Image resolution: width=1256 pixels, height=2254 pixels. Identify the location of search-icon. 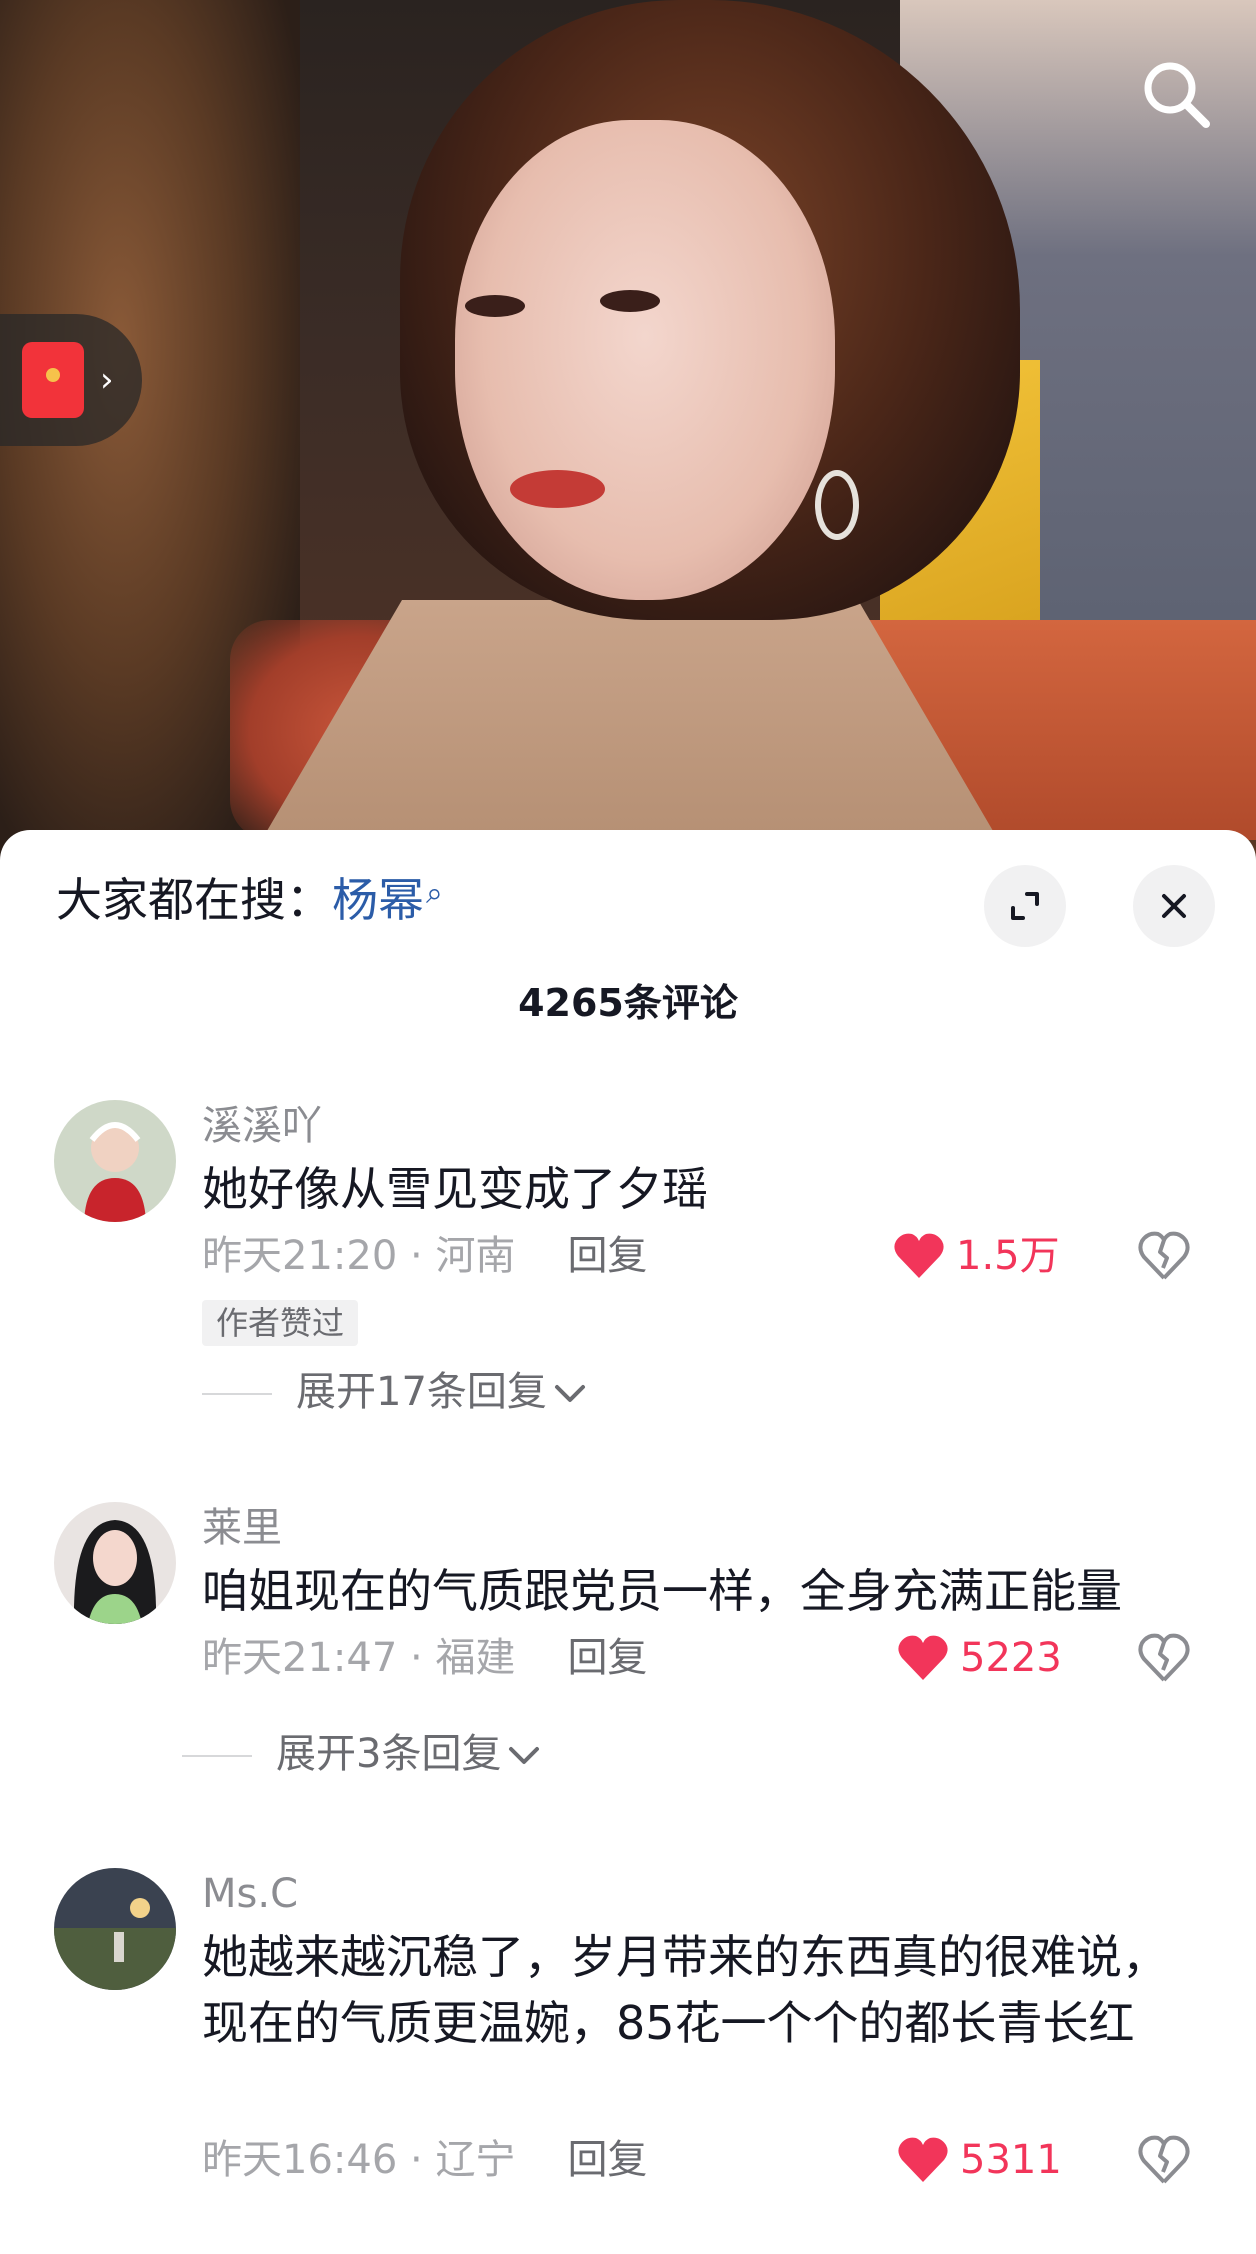
(1177, 95).